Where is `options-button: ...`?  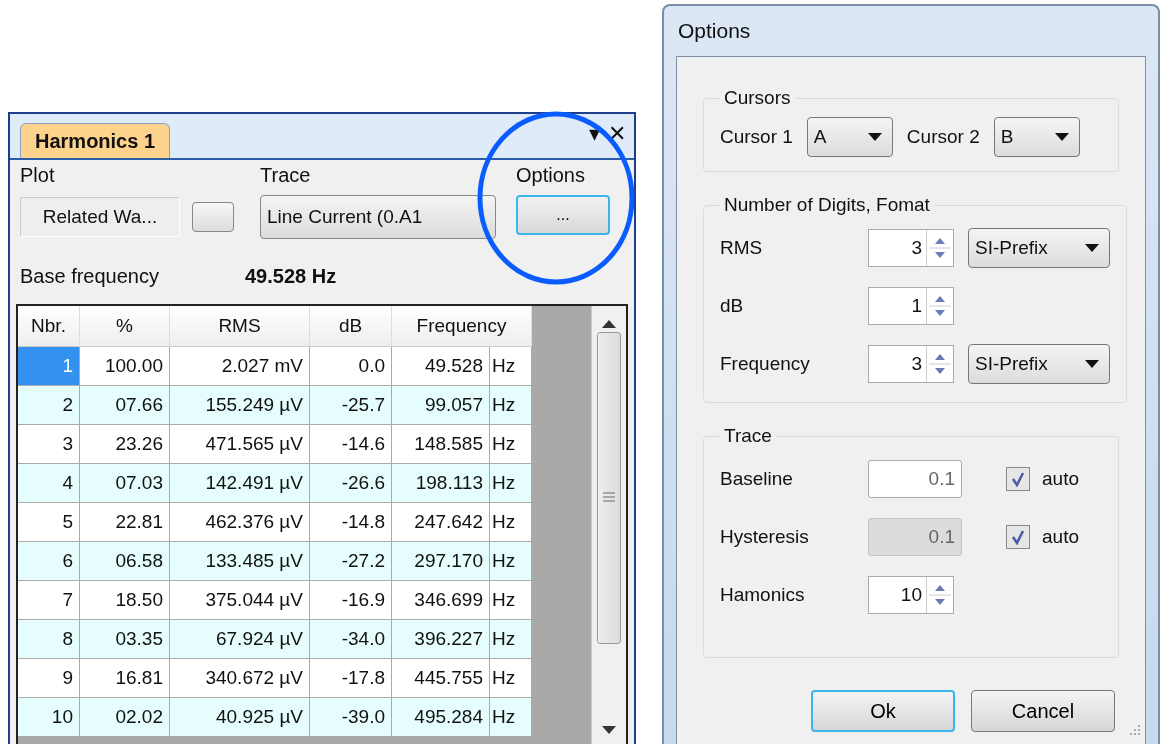 options-button: ... is located at coordinates (563, 215).